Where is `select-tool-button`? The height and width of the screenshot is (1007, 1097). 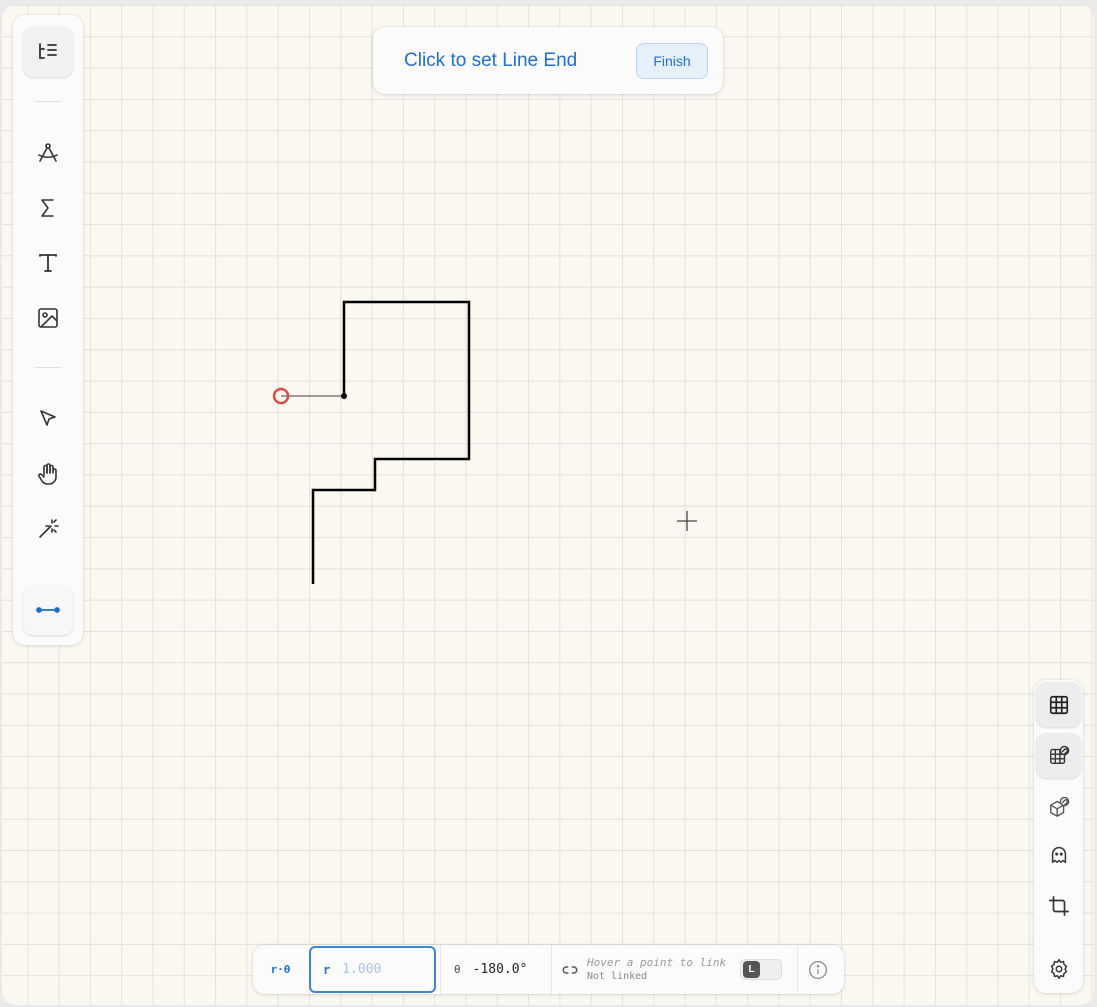
select-tool-button is located at coordinates (48, 419).